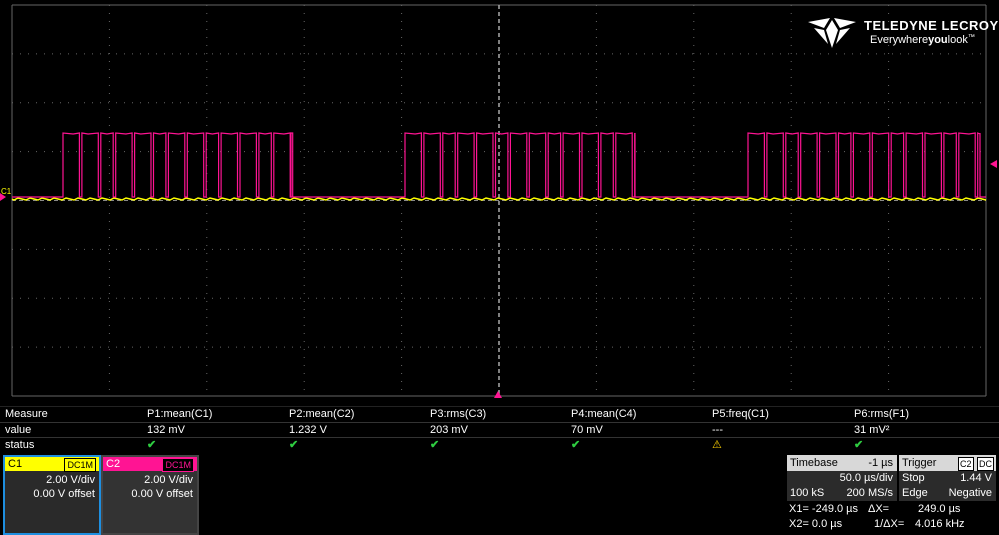 This screenshot has width=999, height=535. I want to click on c1-marker-label: C1, so click(6, 191).